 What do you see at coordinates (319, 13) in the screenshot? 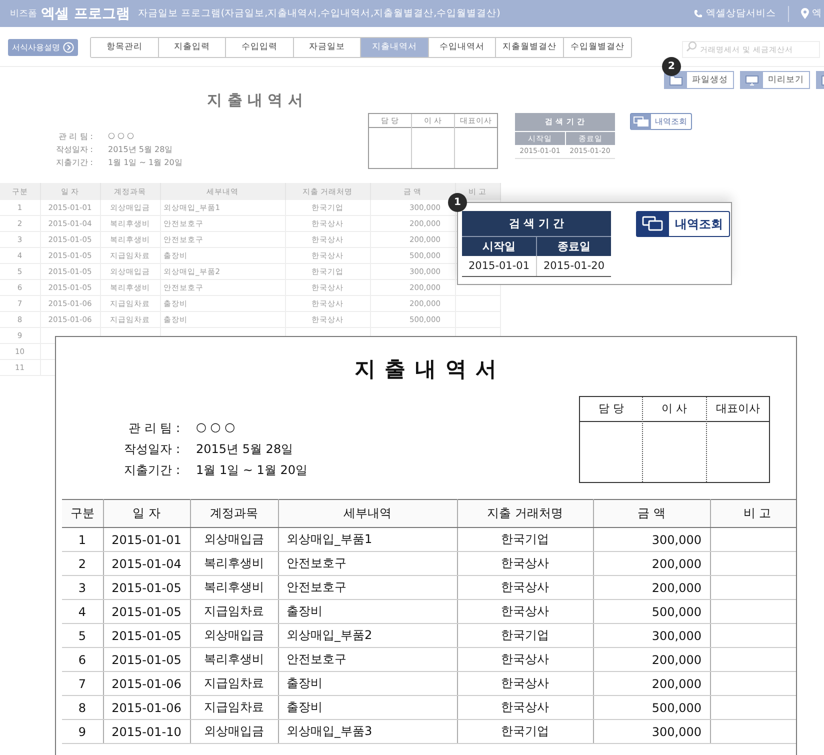
I see `program-subtitle: 자금일보 프로그램(자금일보,지출내역서,수입내역서,지출월별결산,수입월별결산)` at bounding box center [319, 13].